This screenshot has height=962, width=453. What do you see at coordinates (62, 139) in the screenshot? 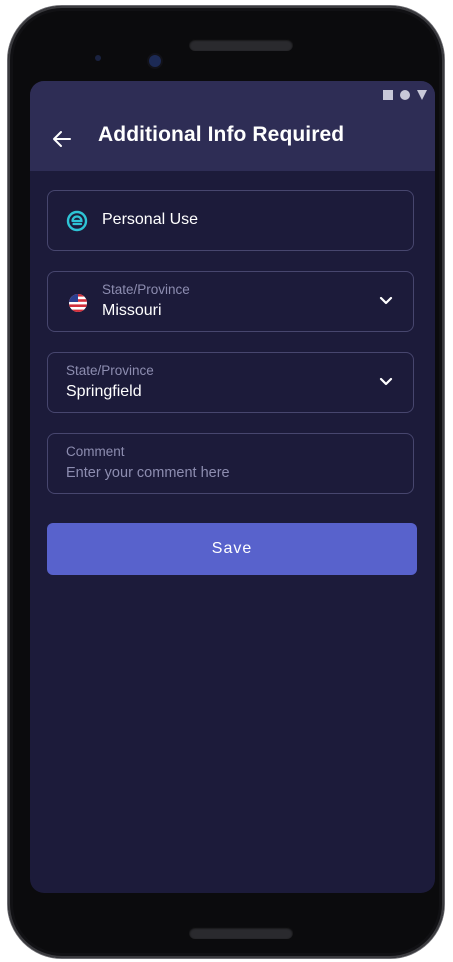
I see `arrow-left-icon` at bounding box center [62, 139].